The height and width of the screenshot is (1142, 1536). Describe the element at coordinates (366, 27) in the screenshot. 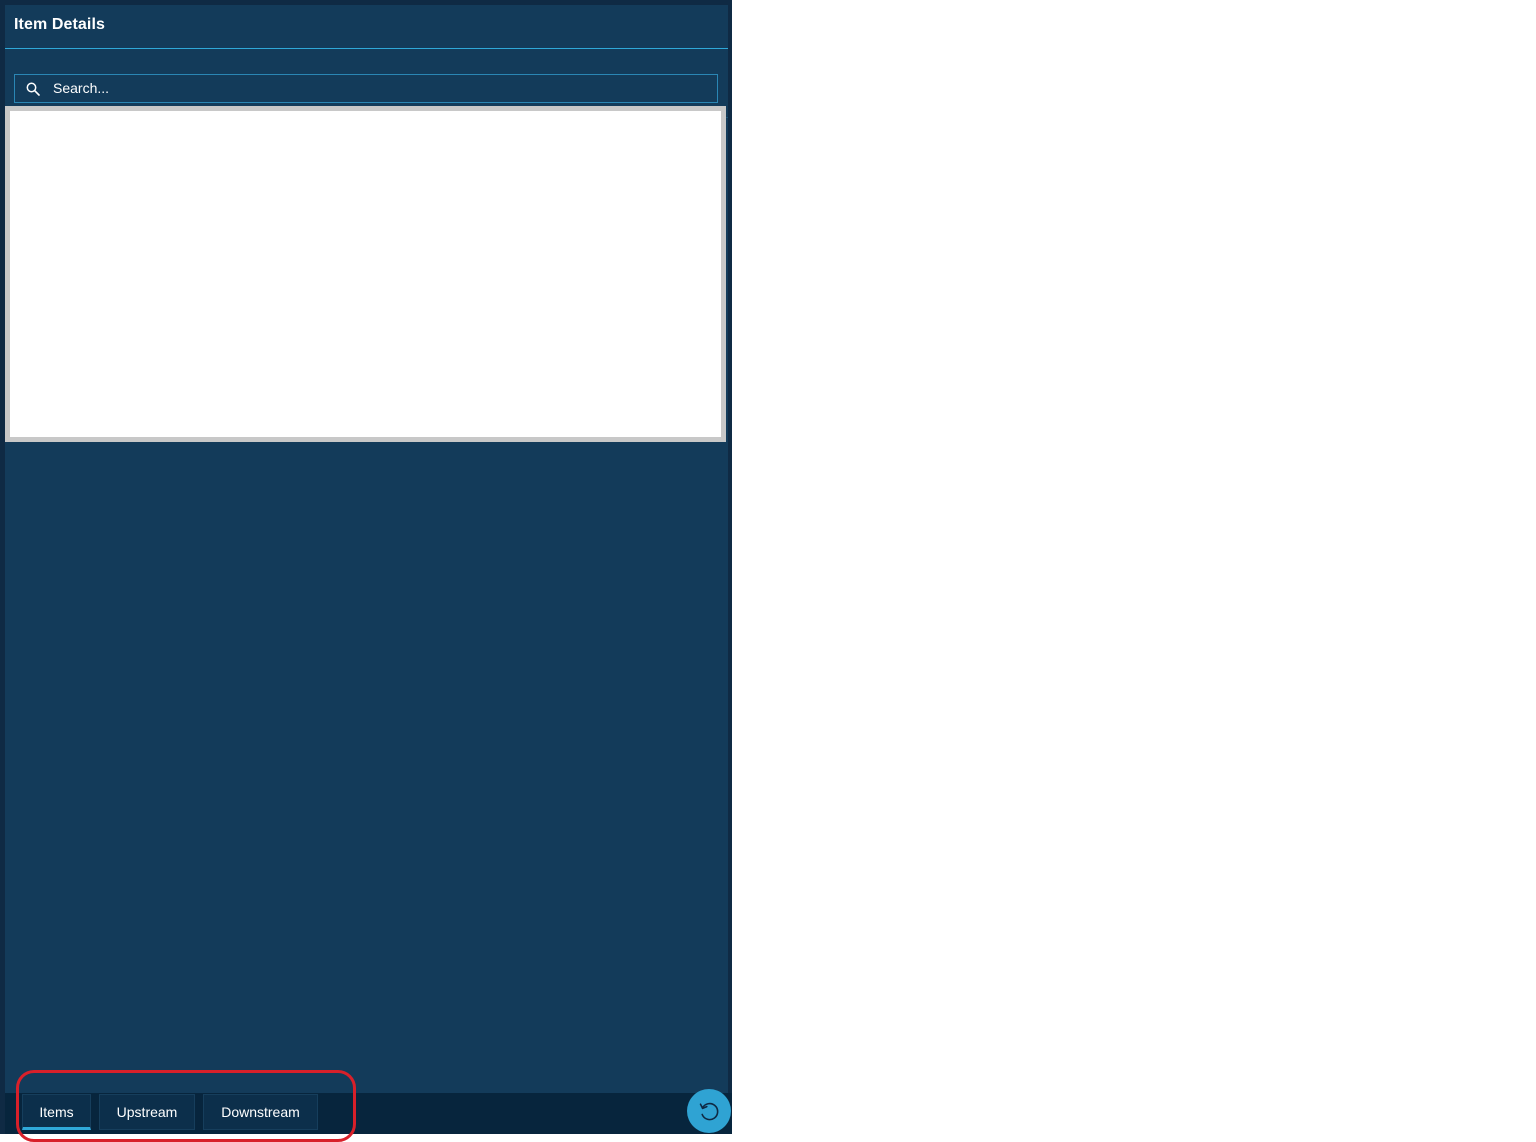

I see `panel-header: Item Details` at that location.